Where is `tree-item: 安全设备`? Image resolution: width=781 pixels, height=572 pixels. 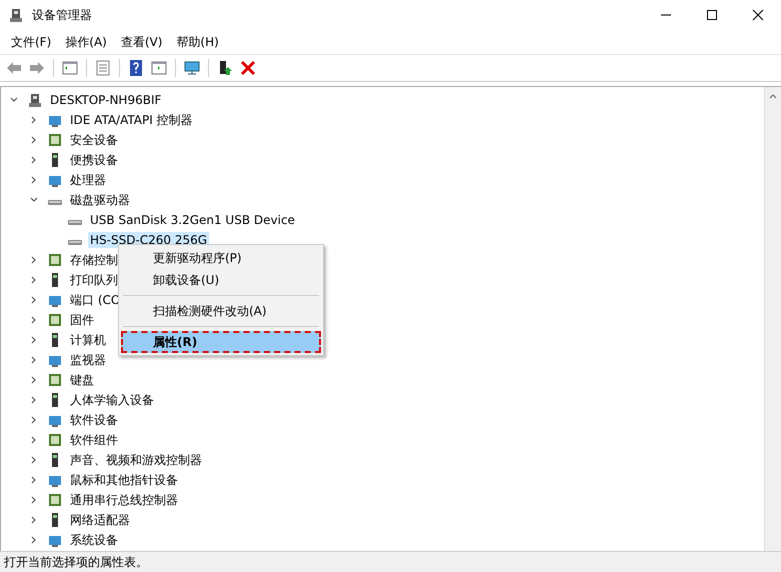
tree-item: 安全设备 is located at coordinates (94, 140).